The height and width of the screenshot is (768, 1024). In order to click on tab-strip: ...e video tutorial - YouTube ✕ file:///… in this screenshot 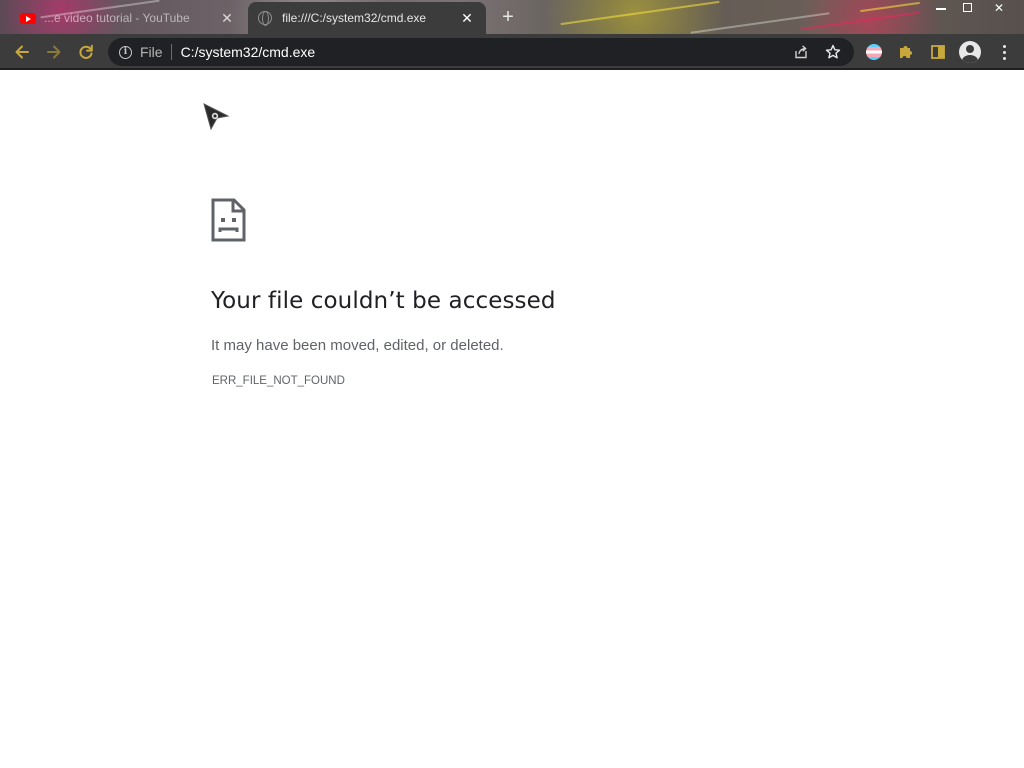, I will do `click(512, 17)`.